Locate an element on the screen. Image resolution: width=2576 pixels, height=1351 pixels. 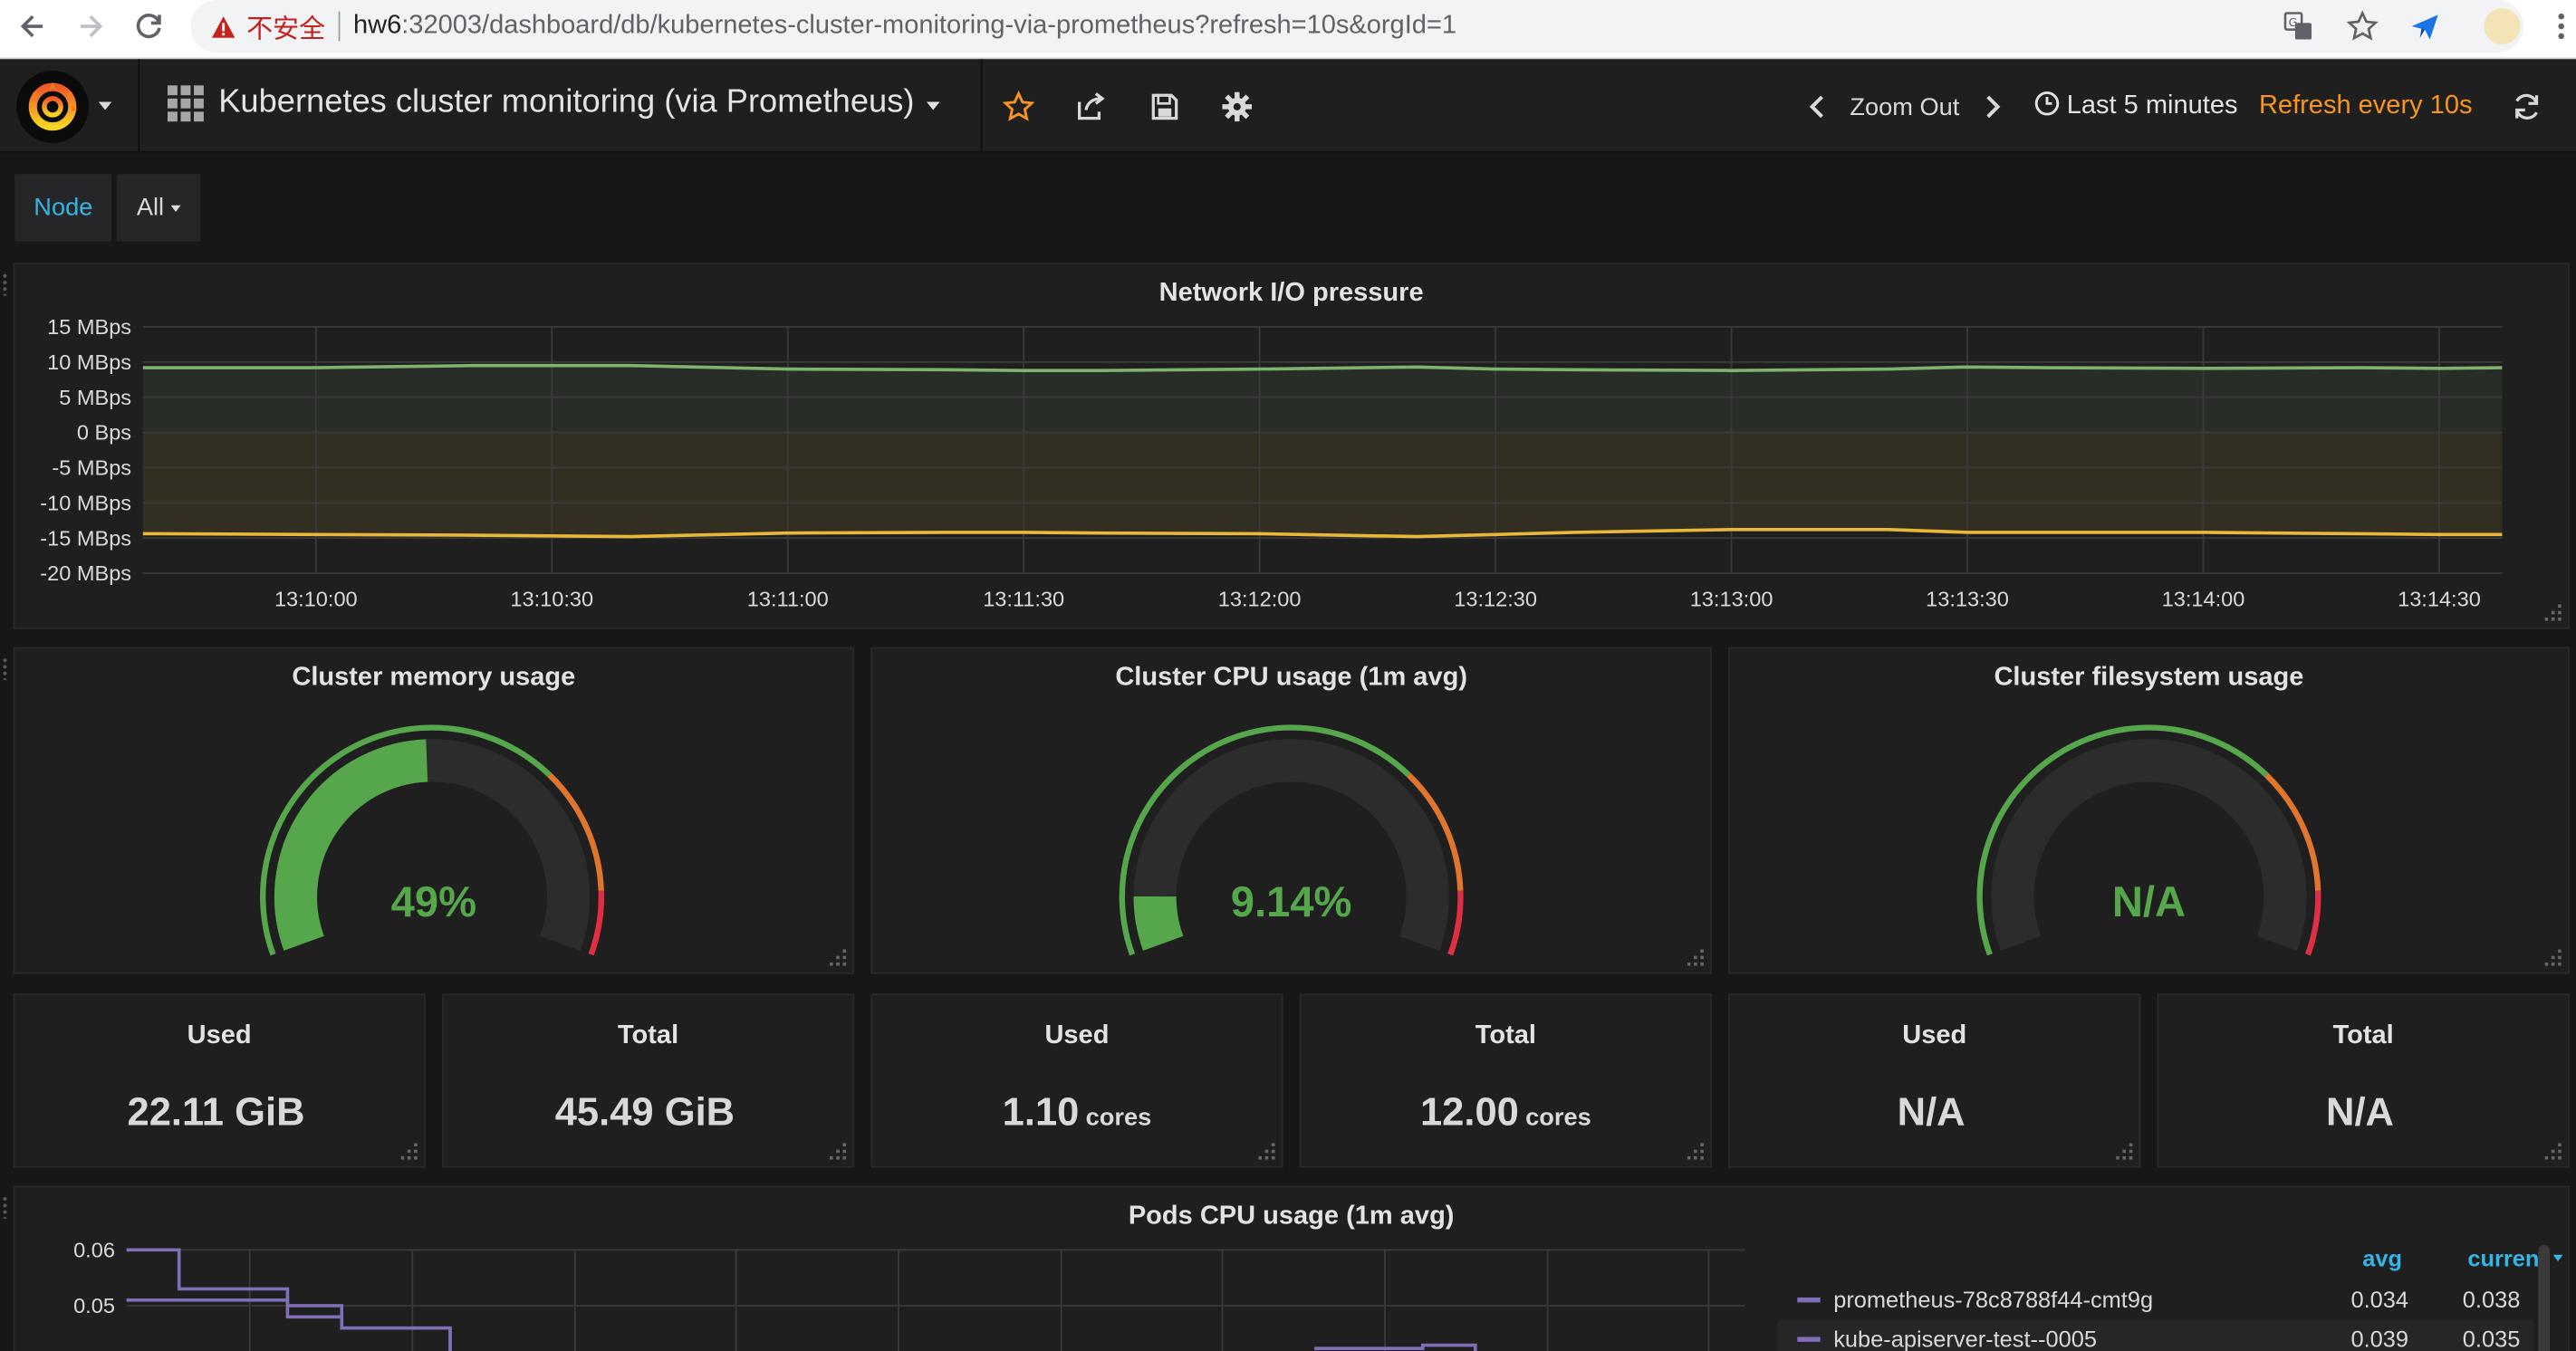
series-current: 0.035 is located at coordinates (2491, 1338).